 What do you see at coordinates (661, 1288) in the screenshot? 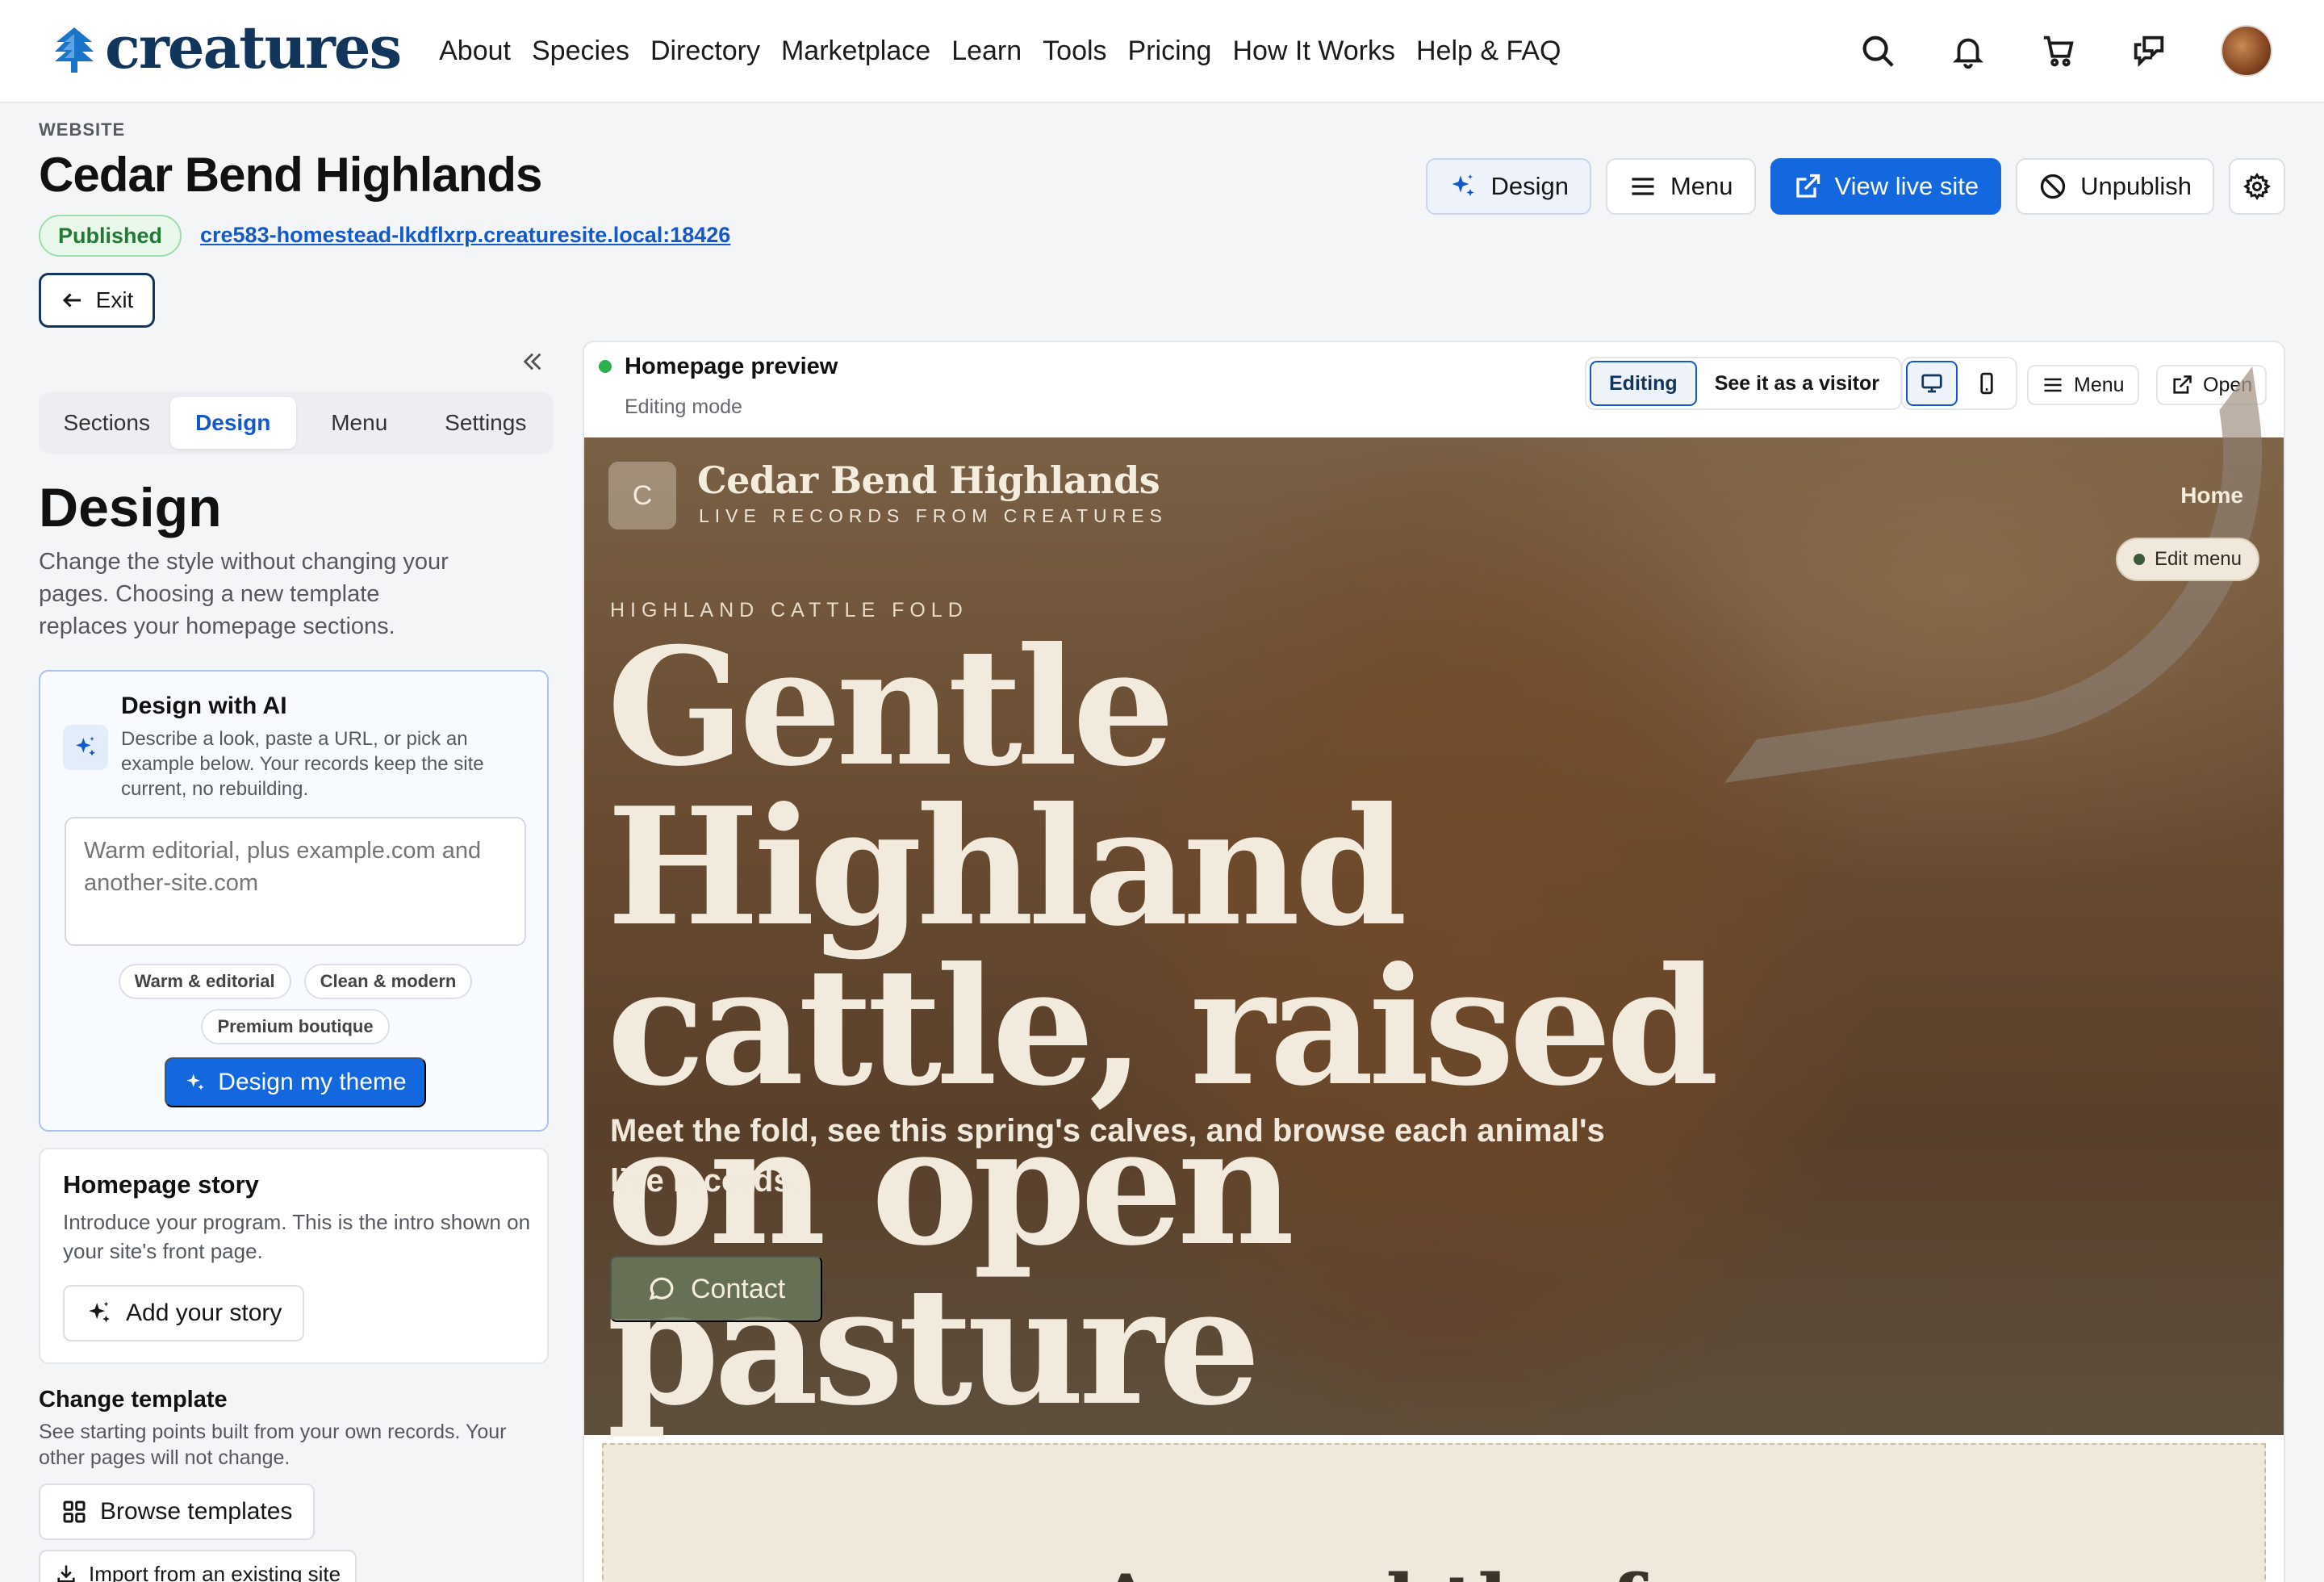
I see `chat-bubble-icon` at bounding box center [661, 1288].